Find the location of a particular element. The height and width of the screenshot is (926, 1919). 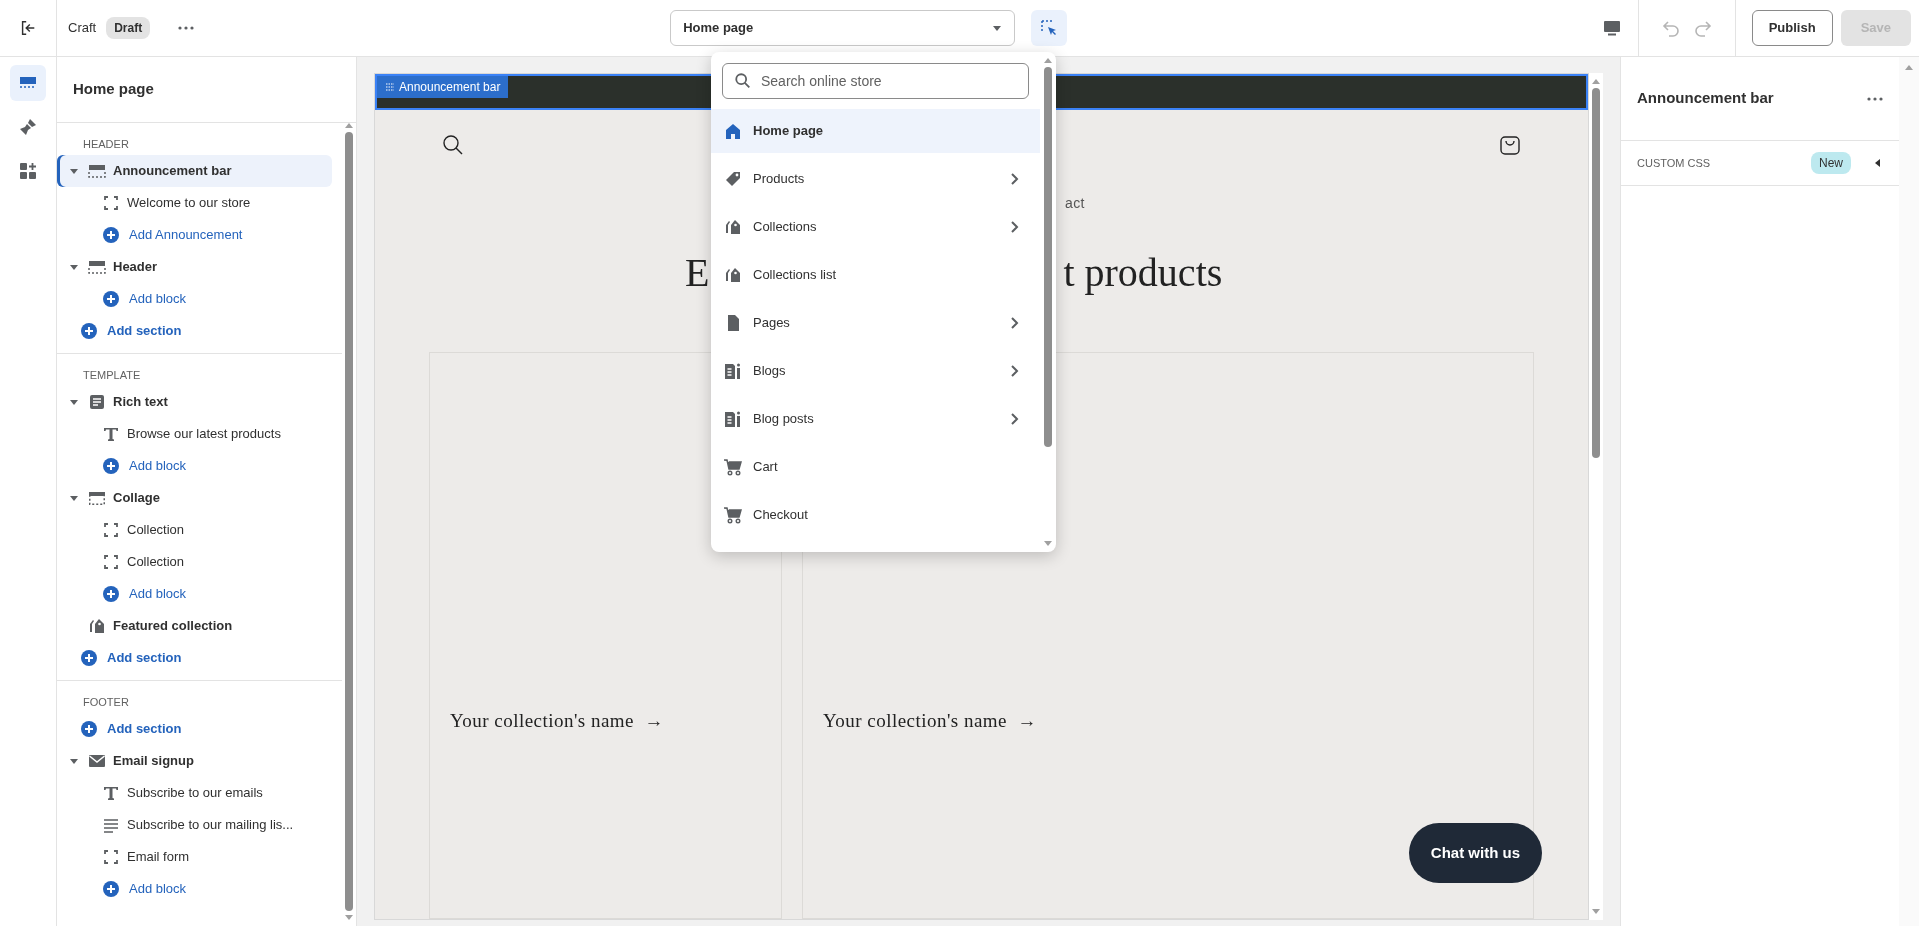

group-label: FOOTER is located at coordinates (106, 702).